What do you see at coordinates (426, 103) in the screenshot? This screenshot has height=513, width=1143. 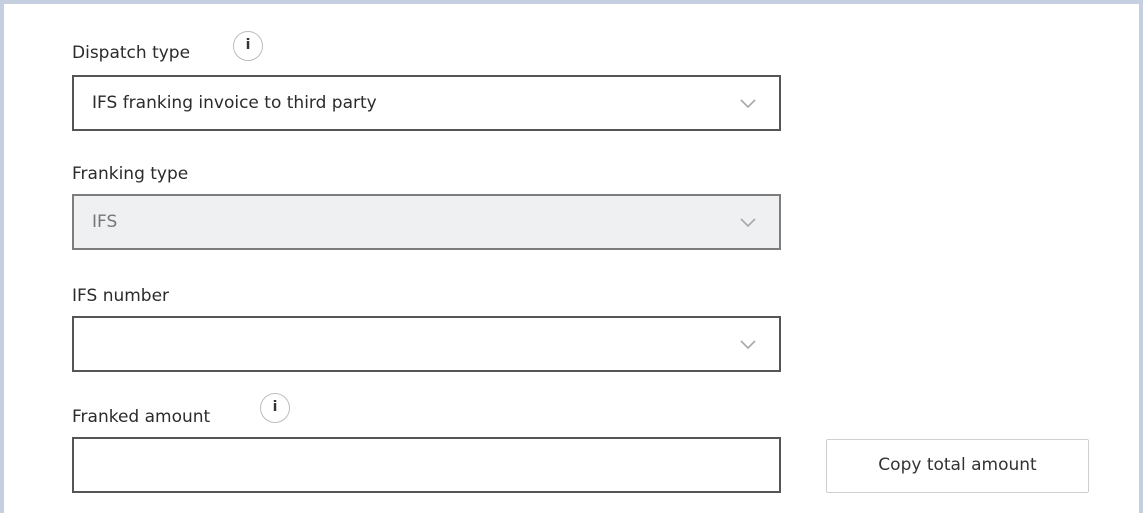 I see `dispatch-type-select: IFS franking invoice to third party` at bounding box center [426, 103].